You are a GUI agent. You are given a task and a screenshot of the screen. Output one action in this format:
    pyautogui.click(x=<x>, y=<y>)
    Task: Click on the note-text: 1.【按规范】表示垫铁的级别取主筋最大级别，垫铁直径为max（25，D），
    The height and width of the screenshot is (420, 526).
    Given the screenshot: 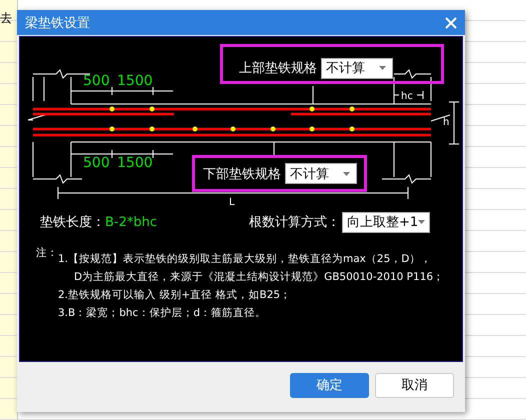 What is the action you would take?
    pyautogui.click(x=245, y=259)
    